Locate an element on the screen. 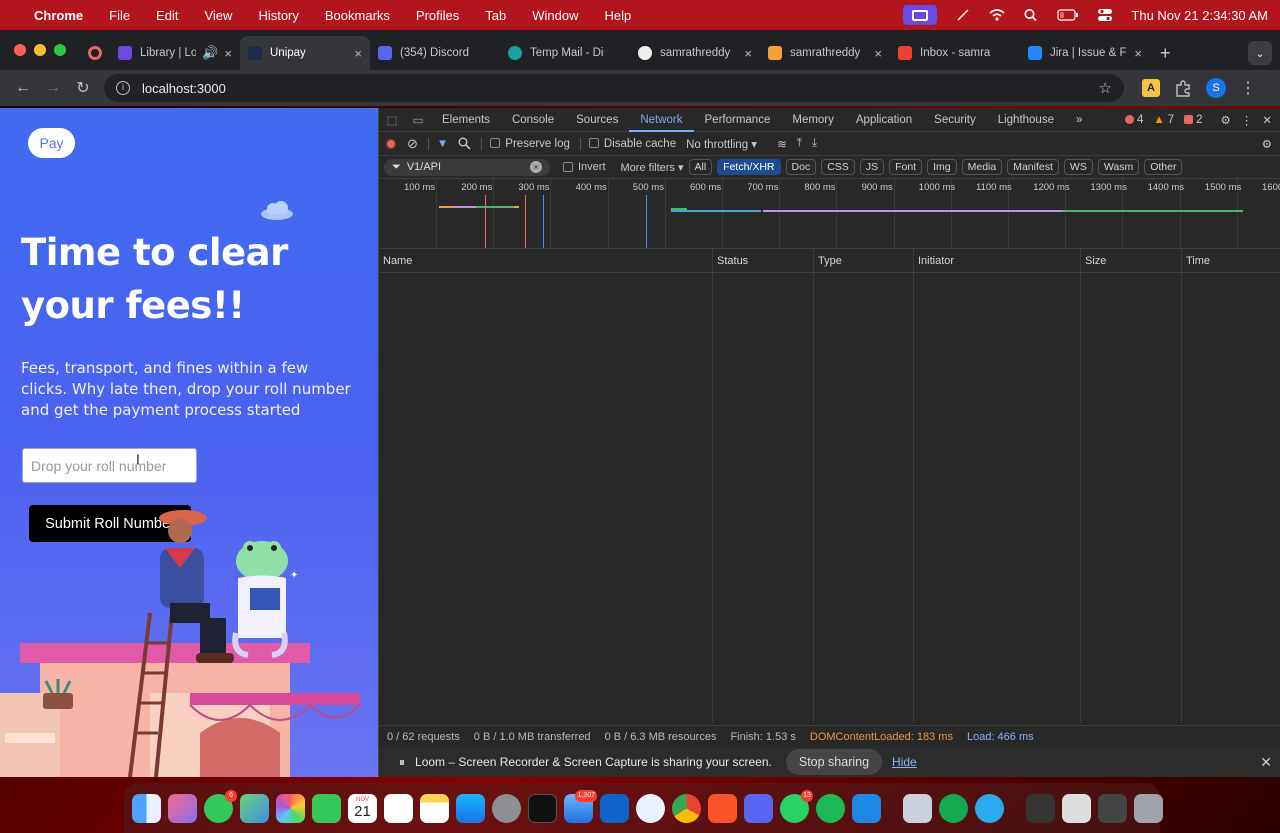 The width and height of the screenshot is (1280, 833). wifi-icon is located at coordinates (997, 15).